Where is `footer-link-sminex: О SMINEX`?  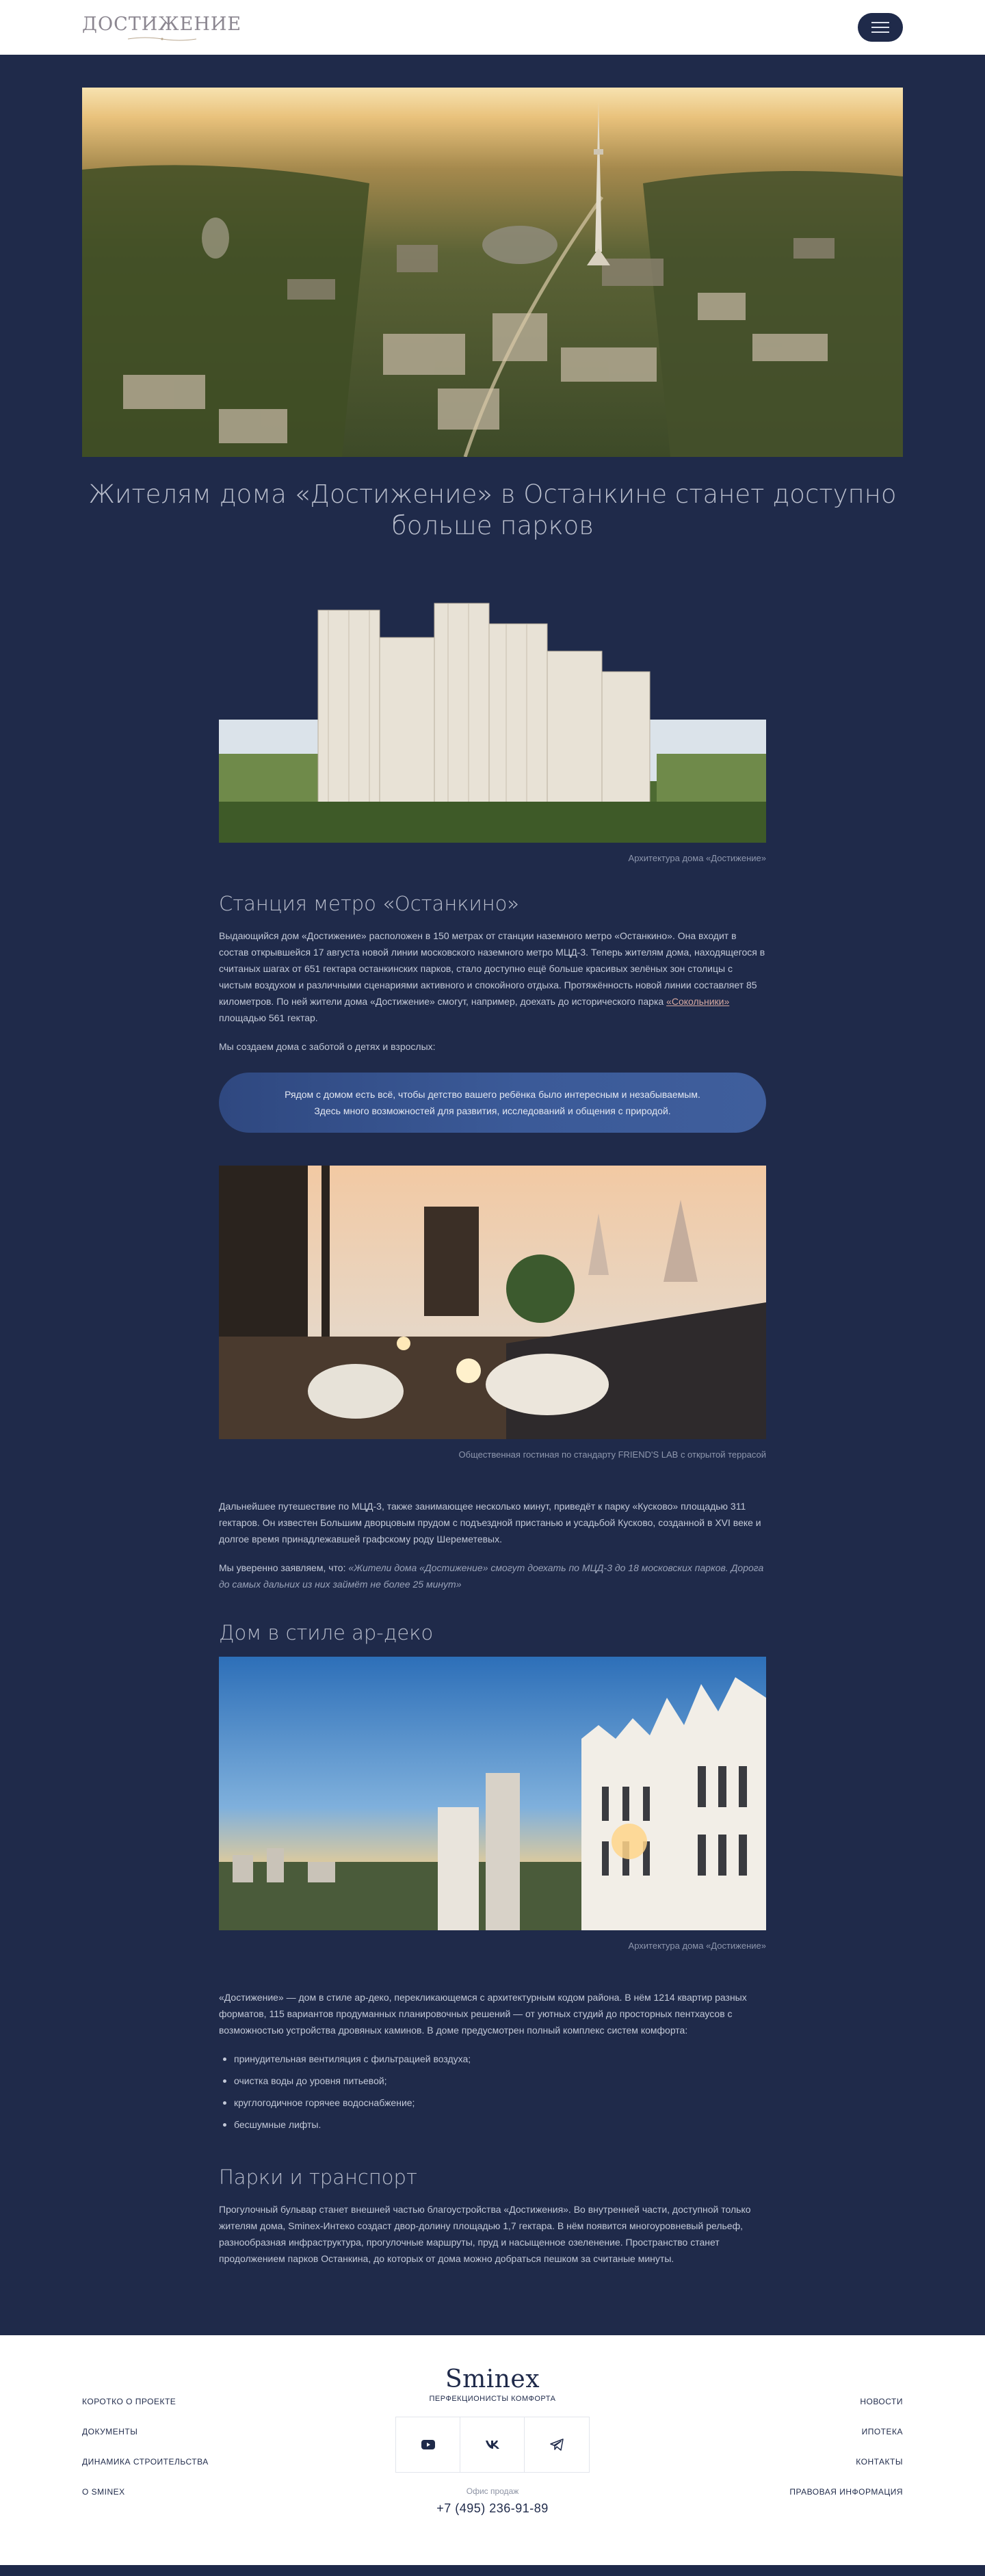
footer-link-sminex: О SMINEX is located at coordinates (145, 2492).